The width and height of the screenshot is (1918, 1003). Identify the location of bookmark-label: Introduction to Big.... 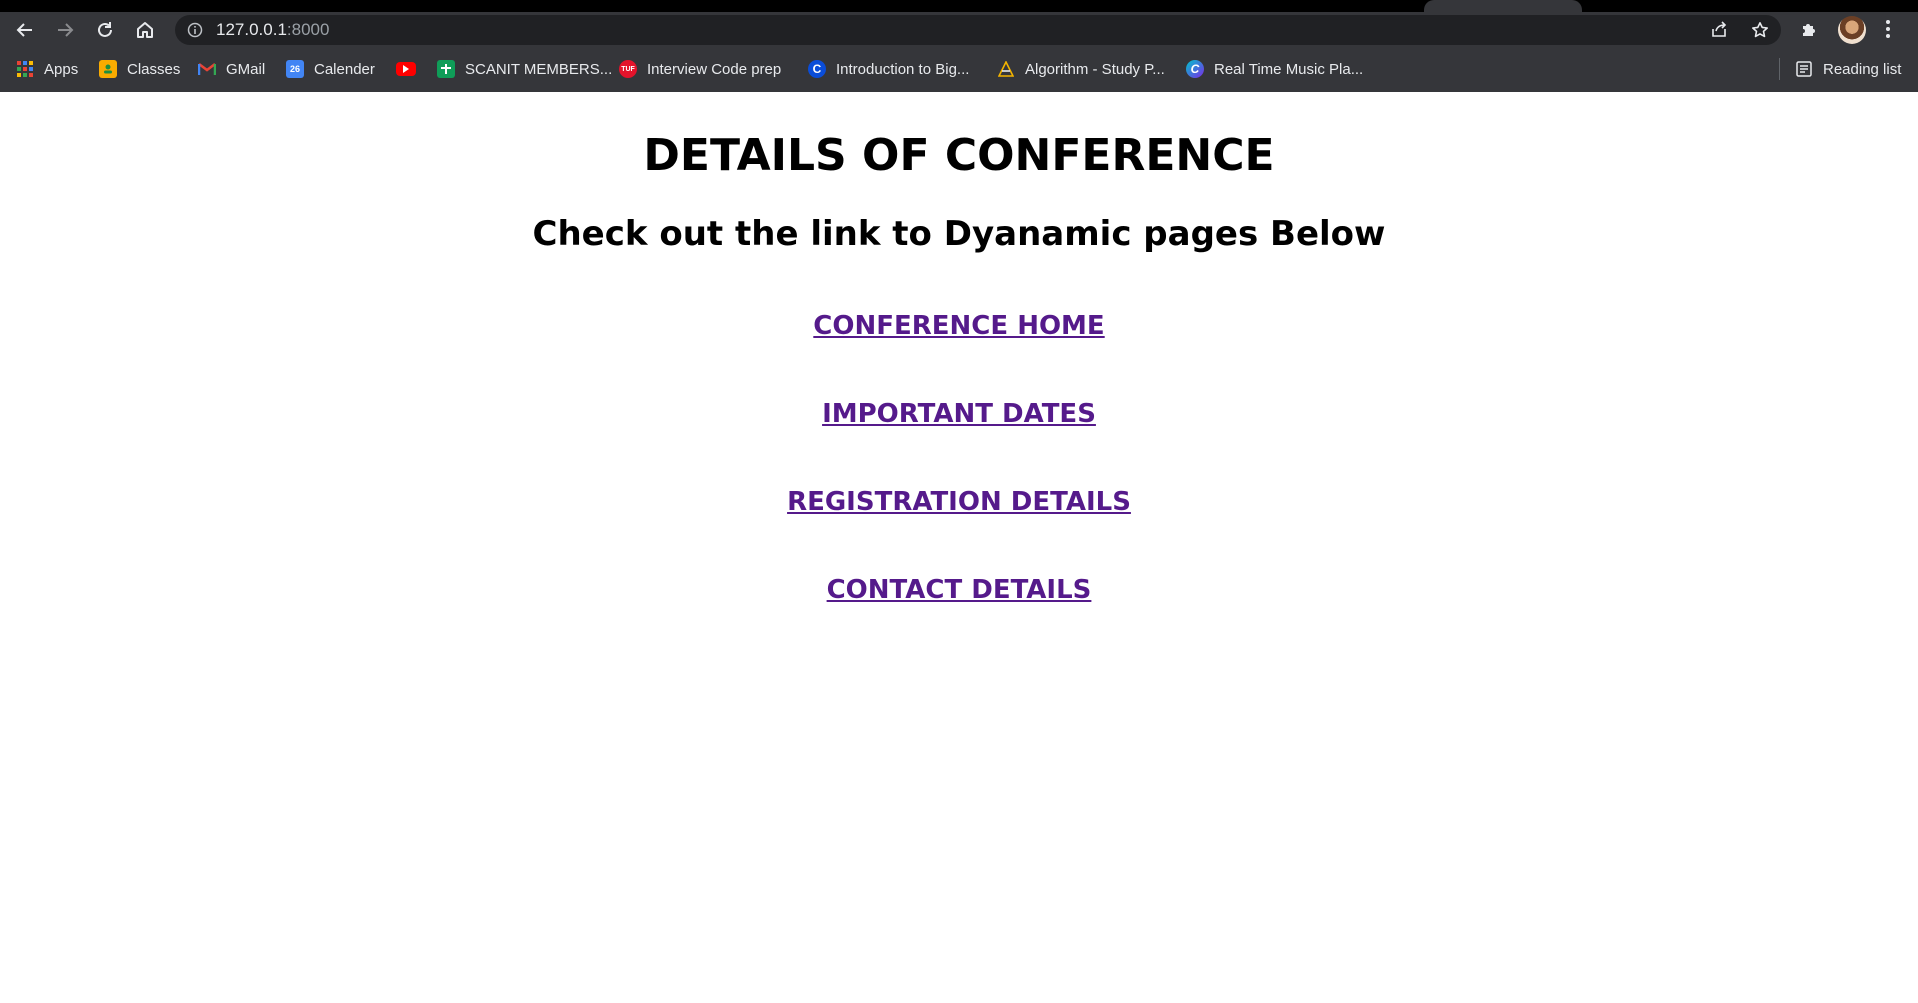
(903, 69).